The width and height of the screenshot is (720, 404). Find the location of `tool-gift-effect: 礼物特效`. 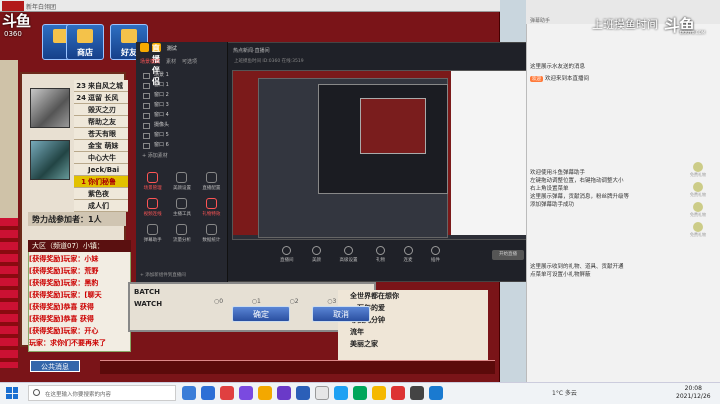

tool-gift-effect: 礼物特效 is located at coordinates (211, 207).